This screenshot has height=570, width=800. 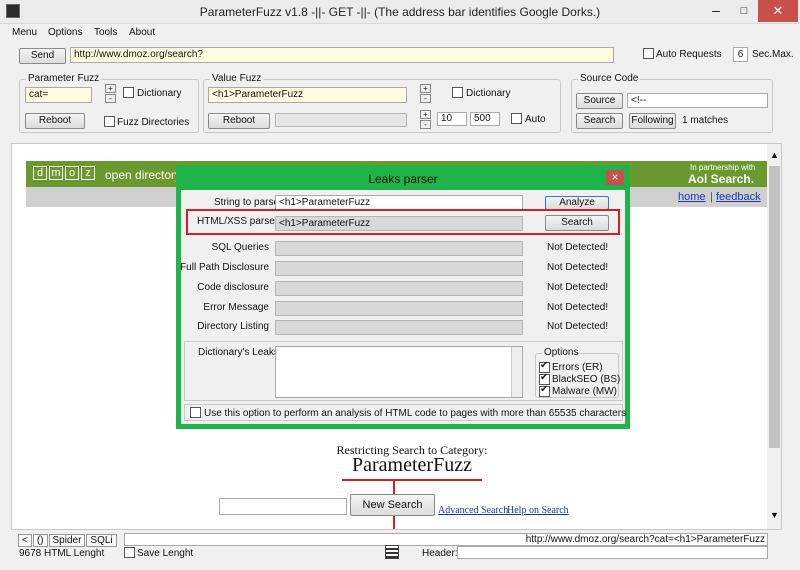 What do you see at coordinates (237, 78) in the screenshot?
I see `value-fuzz-title: Value Fuzz` at bounding box center [237, 78].